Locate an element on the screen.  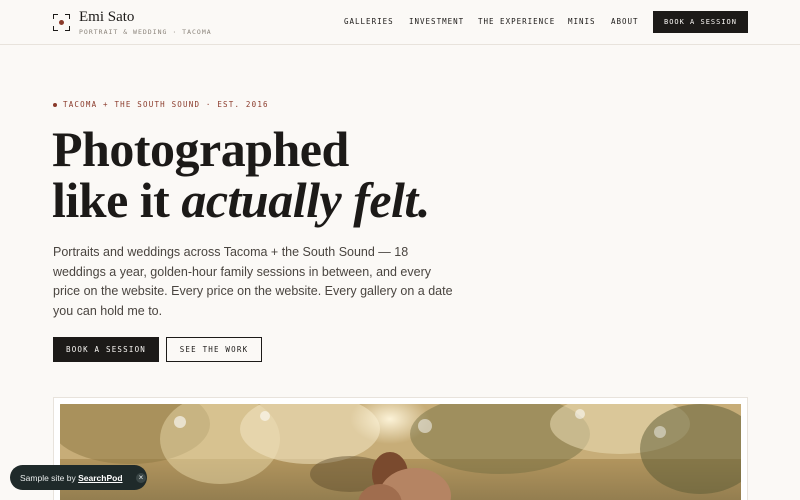
headline-line-1: Photographed is located at coordinates (200, 149).